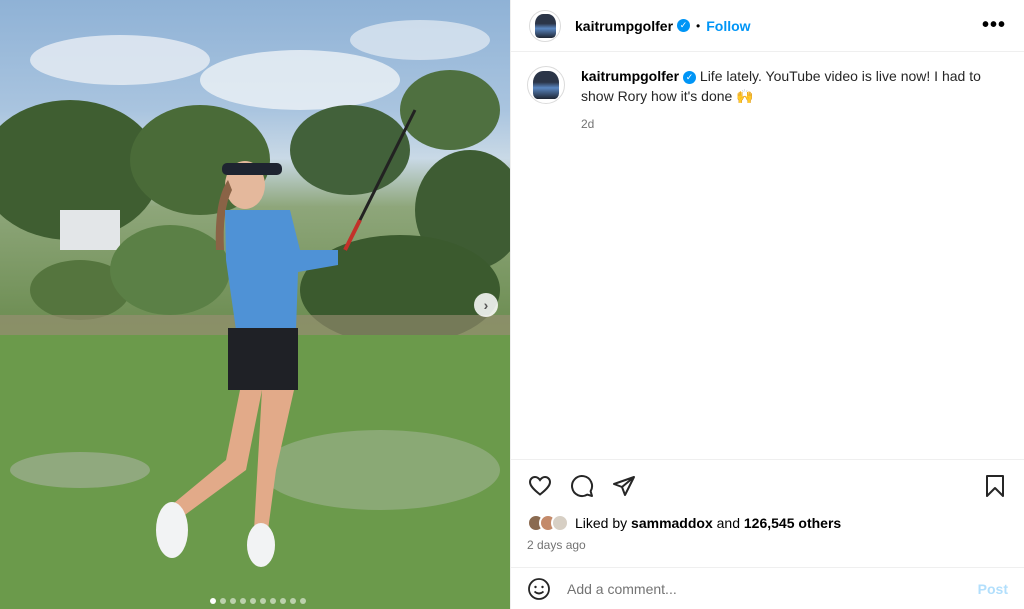 Image resolution: width=1024 pixels, height=609 pixels. Describe the element at coordinates (548, 523) in the screenshot. I see `liker-avatars` at that location.